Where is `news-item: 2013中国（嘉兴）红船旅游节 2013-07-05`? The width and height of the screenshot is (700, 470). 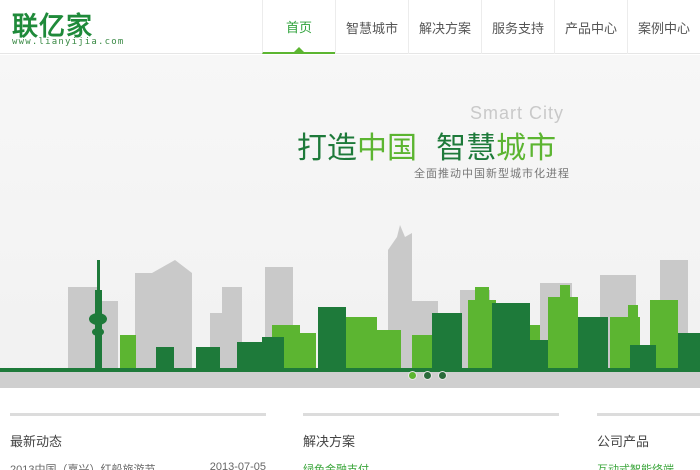 news-item: 2013中国（嘉兴）红船旅游节 2013-07-05 is located at coordinates (138, 465).